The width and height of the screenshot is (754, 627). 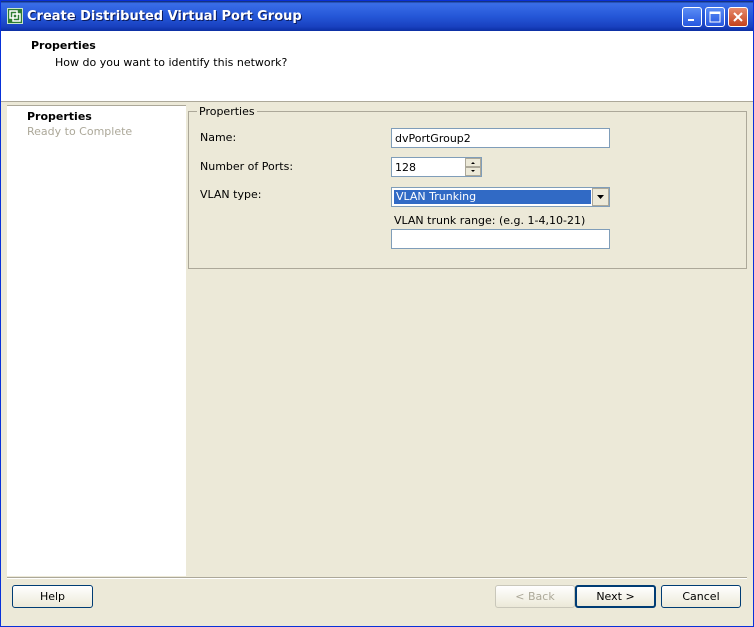 What do you see at coordinates (377, 16) in the screenshot?
I see `title-bar: Create Distributed Virtual Port Group` at bounding box center [377, 16].